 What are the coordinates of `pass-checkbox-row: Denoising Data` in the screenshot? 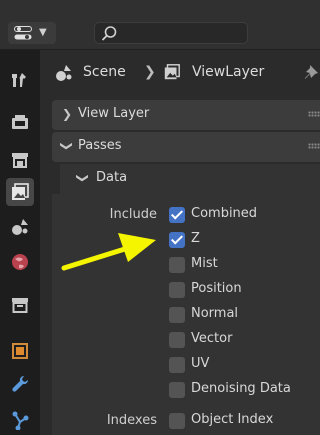 It's located at (244, 390).